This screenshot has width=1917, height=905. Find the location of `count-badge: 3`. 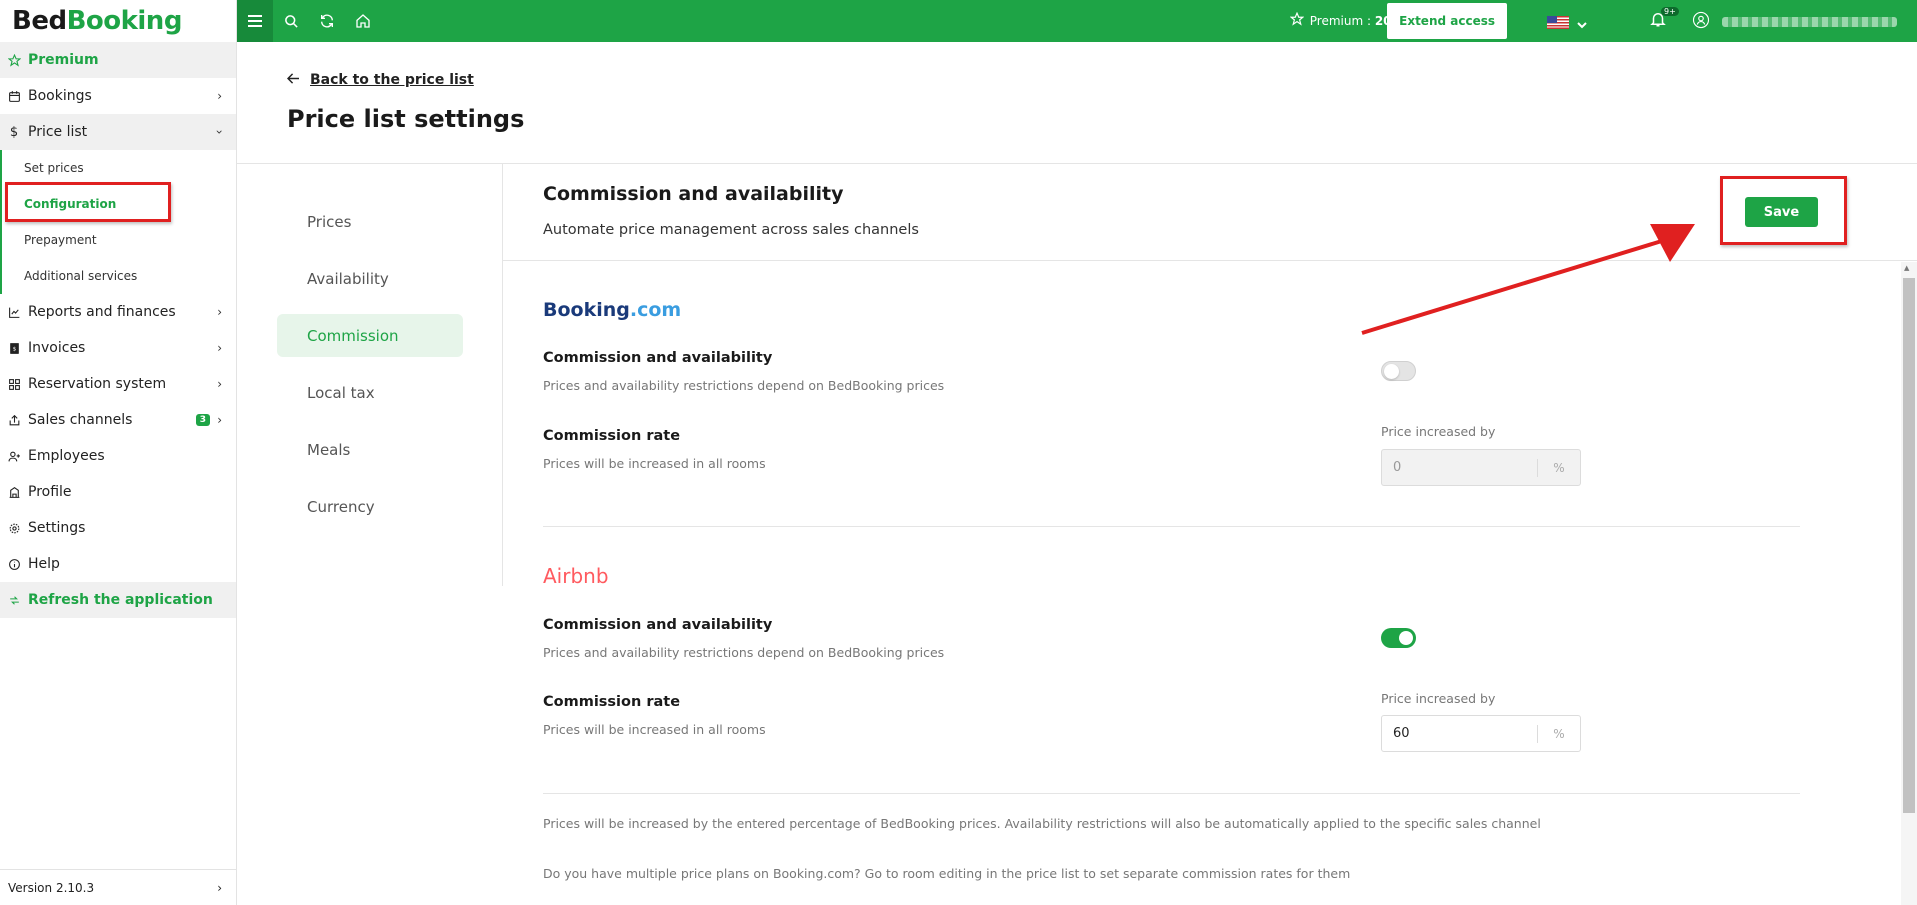

count-badge: 3 is located at coordinates (202, 420).